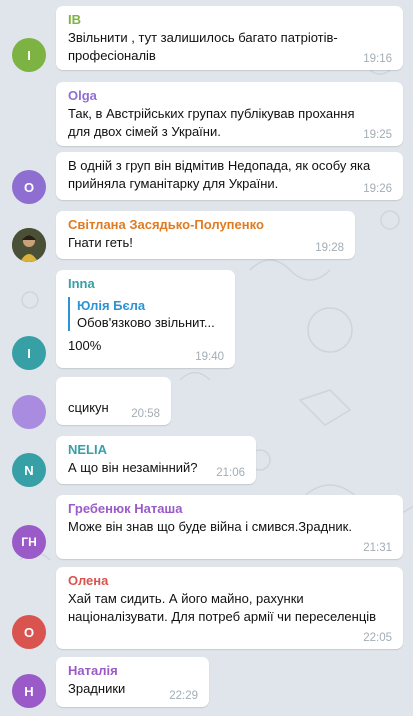 This screenshot has width=413, height=716. I want to click on avatar: ГН, so click(29, 542).